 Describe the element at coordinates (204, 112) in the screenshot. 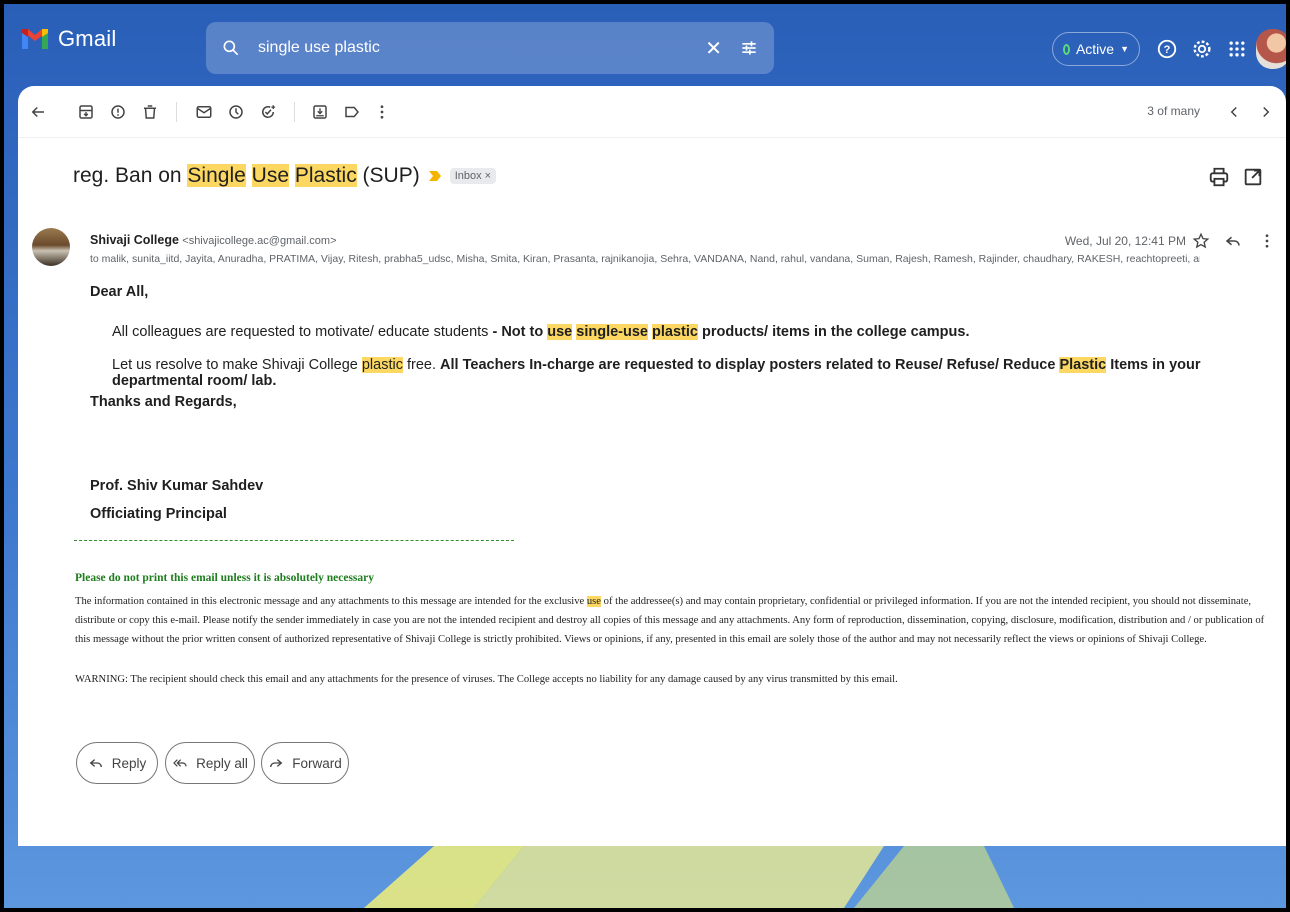

I see `mark-unread-icon` at that location.